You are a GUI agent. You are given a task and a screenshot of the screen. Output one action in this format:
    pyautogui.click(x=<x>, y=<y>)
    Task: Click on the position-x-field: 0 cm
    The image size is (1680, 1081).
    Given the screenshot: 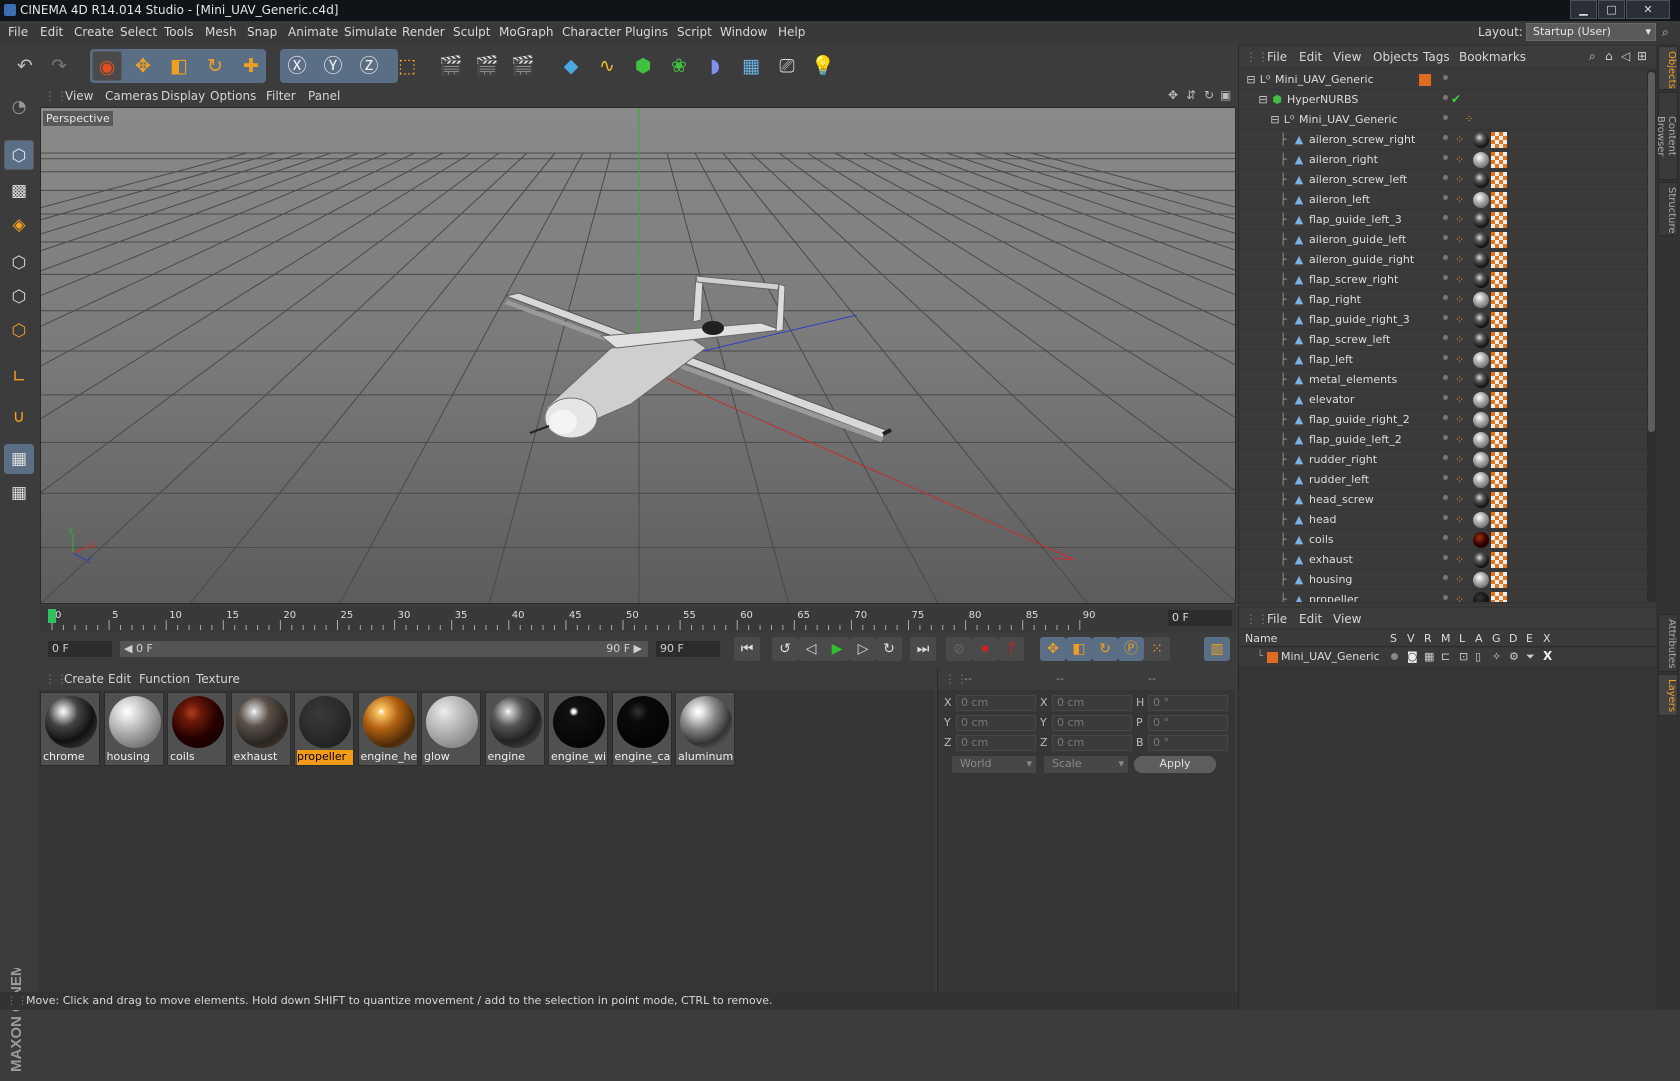 What is the action you would take?
    pyautogui.click(x=996, y=703)
    